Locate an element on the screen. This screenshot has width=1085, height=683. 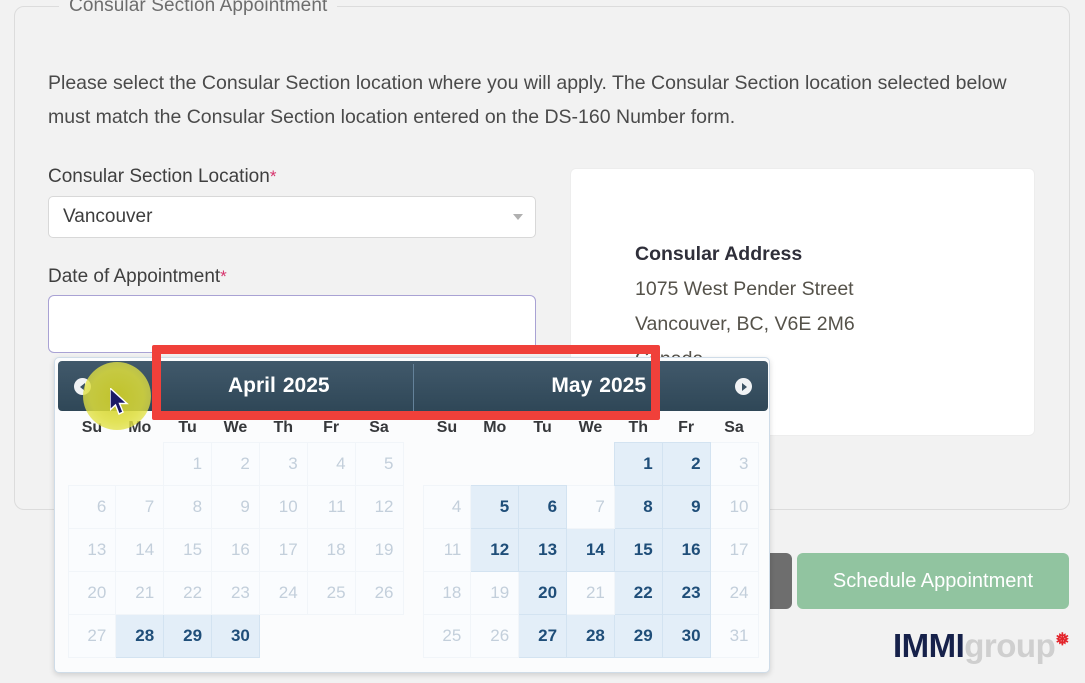
calendar-day-may-21: 21 is located at coordinates (590, 592).